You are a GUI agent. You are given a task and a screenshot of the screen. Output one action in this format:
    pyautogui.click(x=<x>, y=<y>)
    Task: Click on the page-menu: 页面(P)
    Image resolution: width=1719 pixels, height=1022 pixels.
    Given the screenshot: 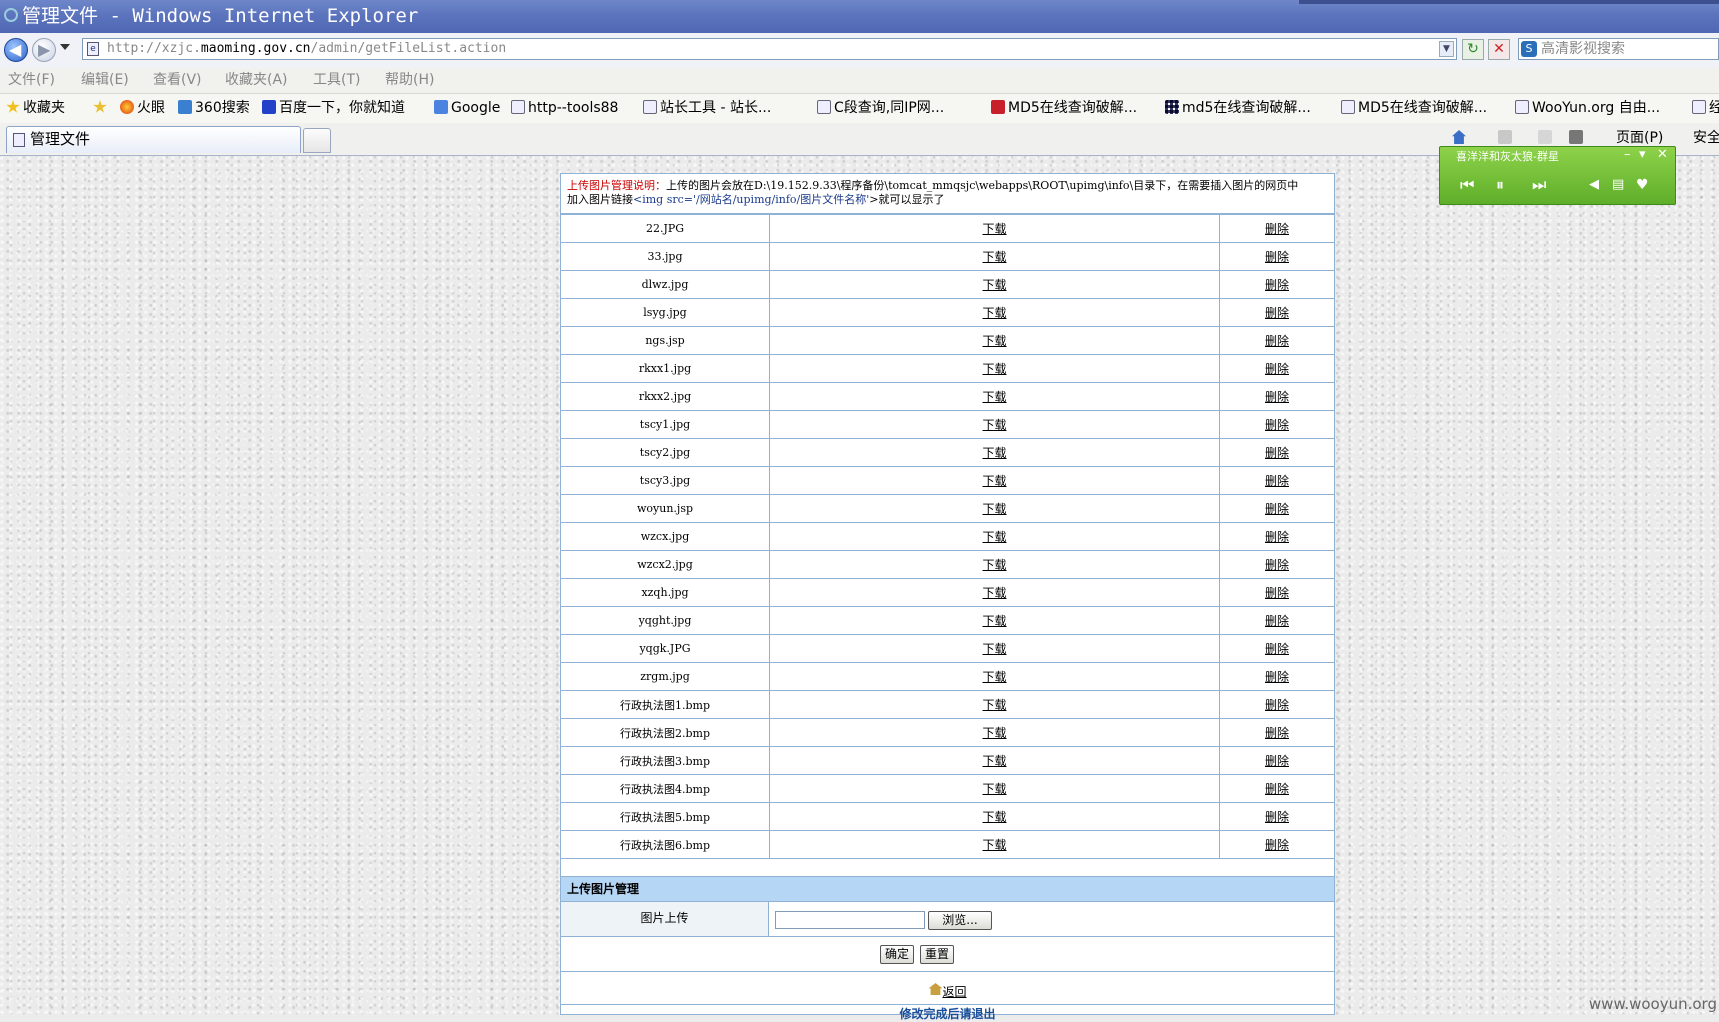 What is the action you would take?
    pyautogui.click(x=1639, y=138)
    